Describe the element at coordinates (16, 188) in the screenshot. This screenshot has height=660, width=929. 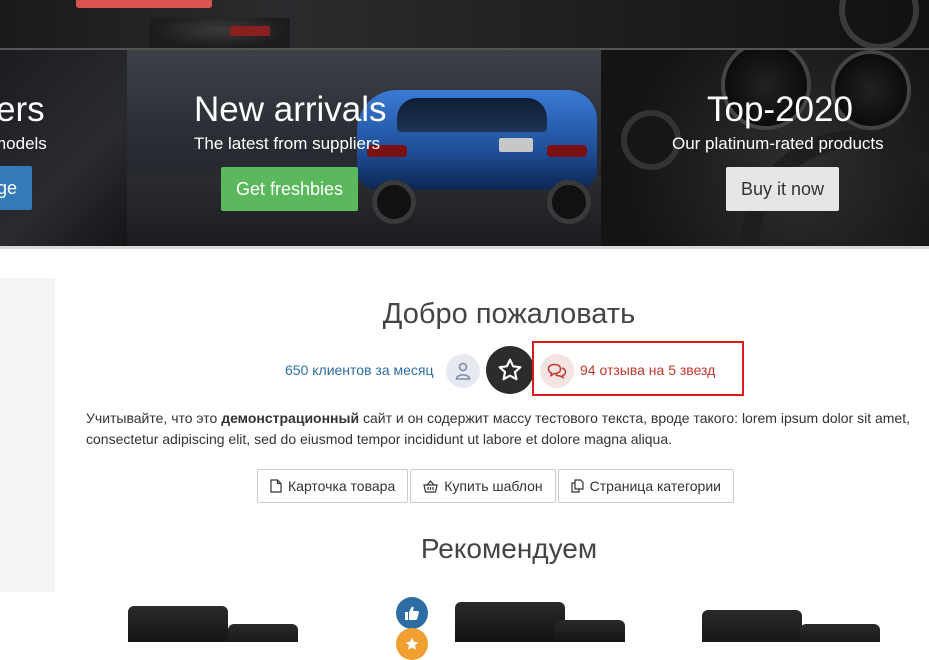
I see `banner-button: ge` at that location.